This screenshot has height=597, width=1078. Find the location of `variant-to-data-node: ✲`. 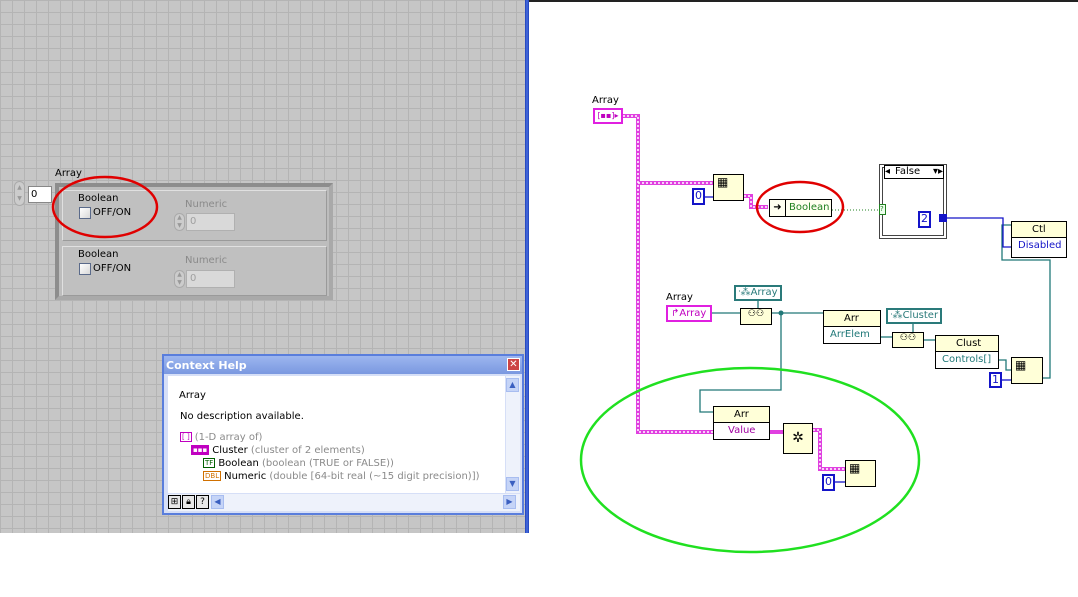

variant-to-data-node: ✲ is located at coordinates (798, 438).